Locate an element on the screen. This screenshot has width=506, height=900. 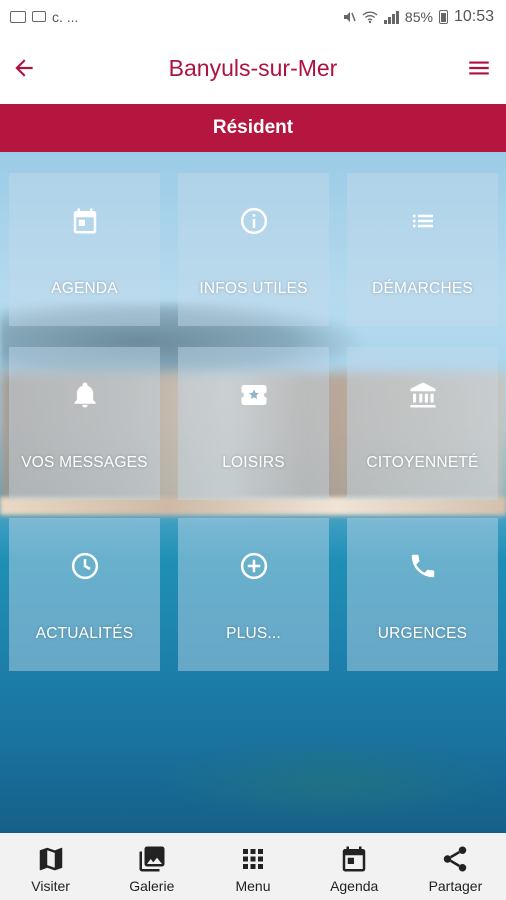
institution-icon is located at coordinates (422, 395).